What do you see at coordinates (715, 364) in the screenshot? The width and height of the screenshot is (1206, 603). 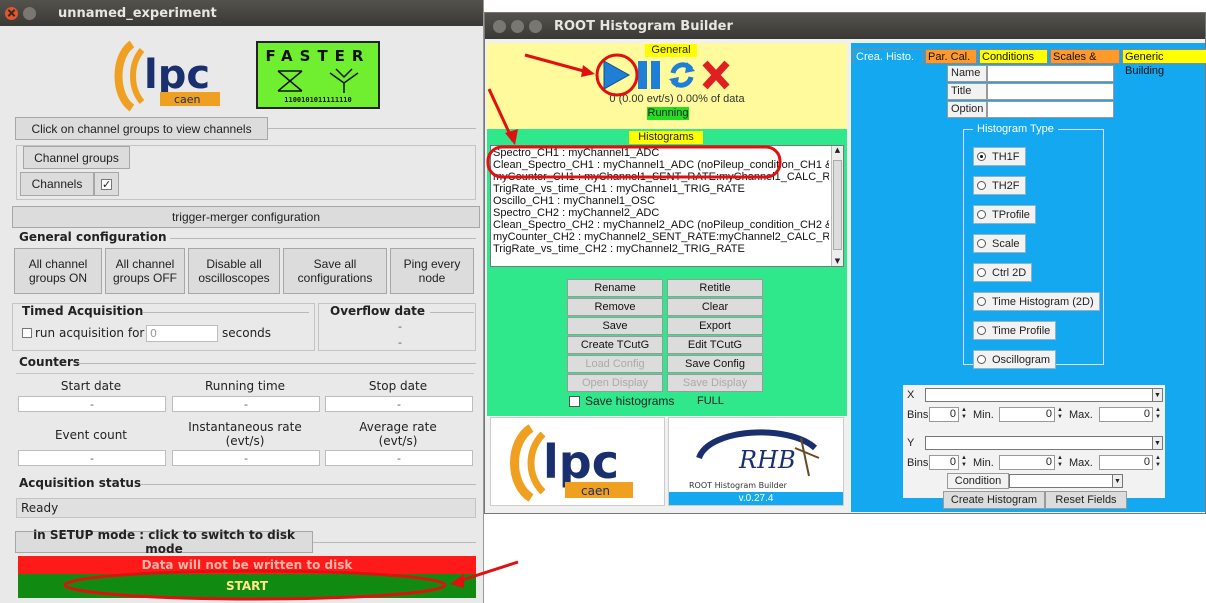 I see `histo-action-right-5: Save Config` at bounding box center [715, 364].